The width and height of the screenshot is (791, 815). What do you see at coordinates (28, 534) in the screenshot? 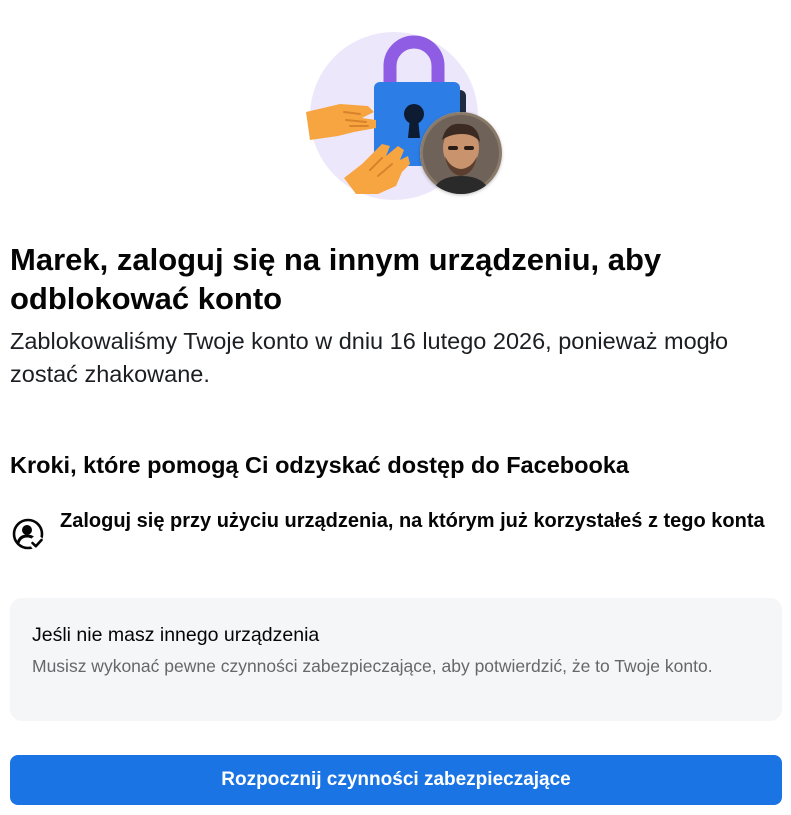
I see `user-check-icon` at bounding box center [28, 534].